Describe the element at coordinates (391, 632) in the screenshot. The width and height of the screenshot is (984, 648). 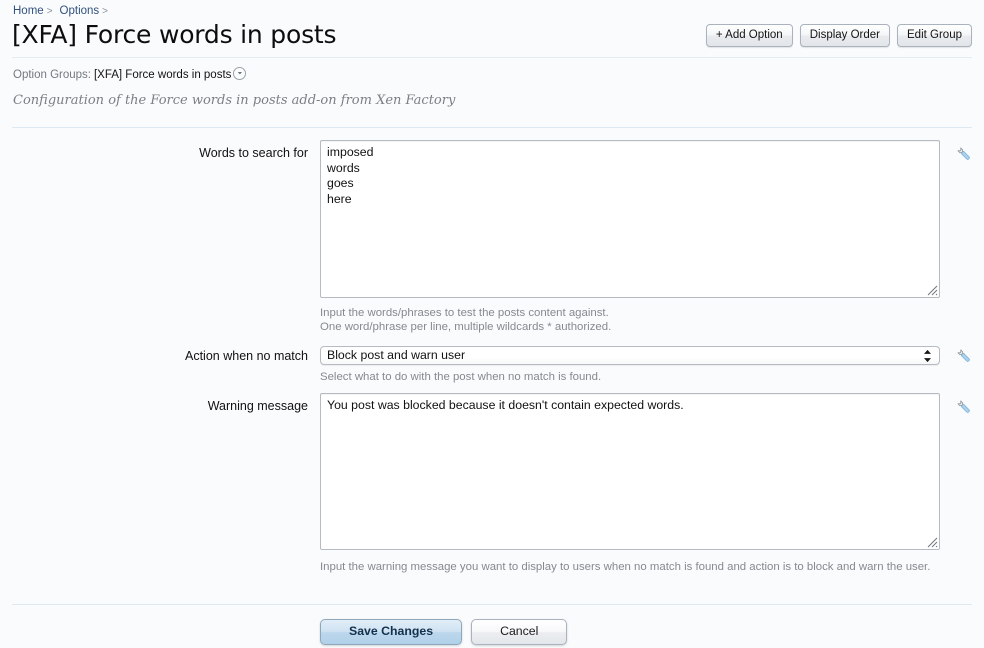
I see `save-changes-button: Save Changes` at that location.